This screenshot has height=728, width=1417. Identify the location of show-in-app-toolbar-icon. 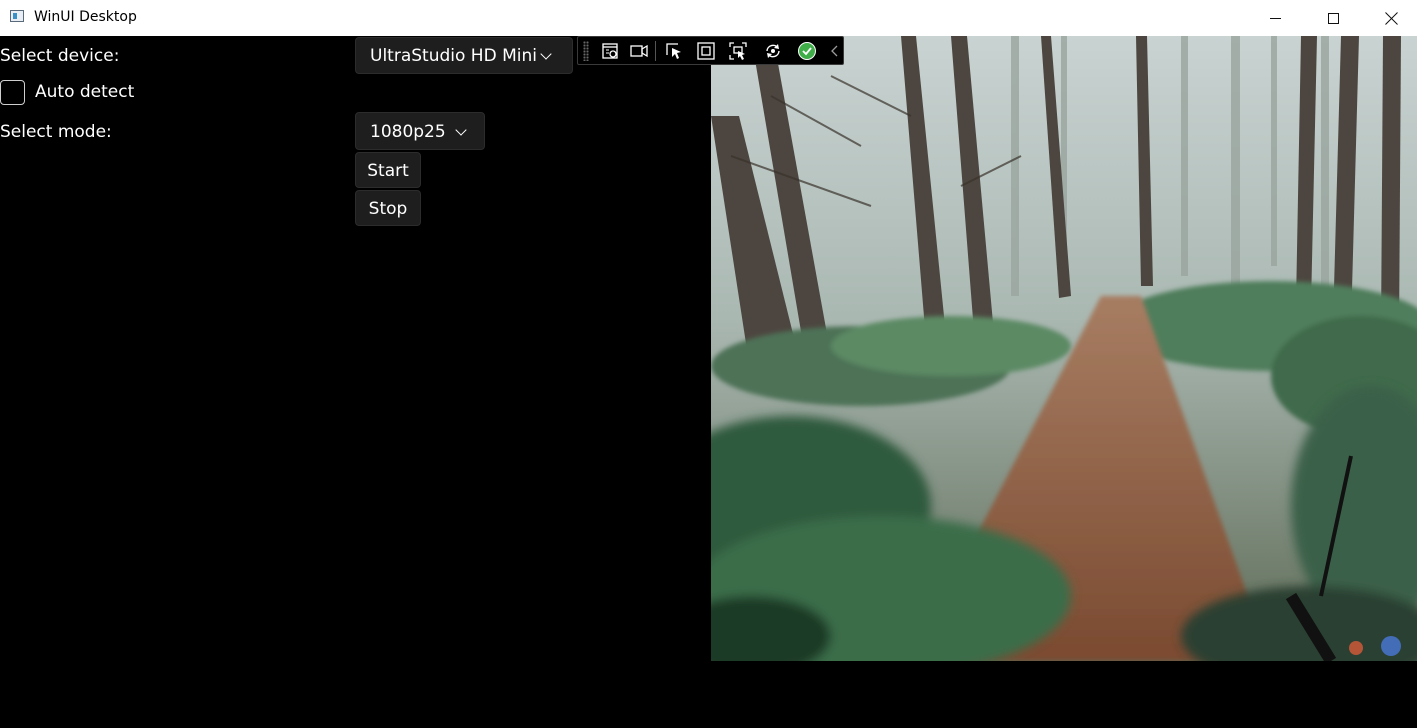
(639, 51).